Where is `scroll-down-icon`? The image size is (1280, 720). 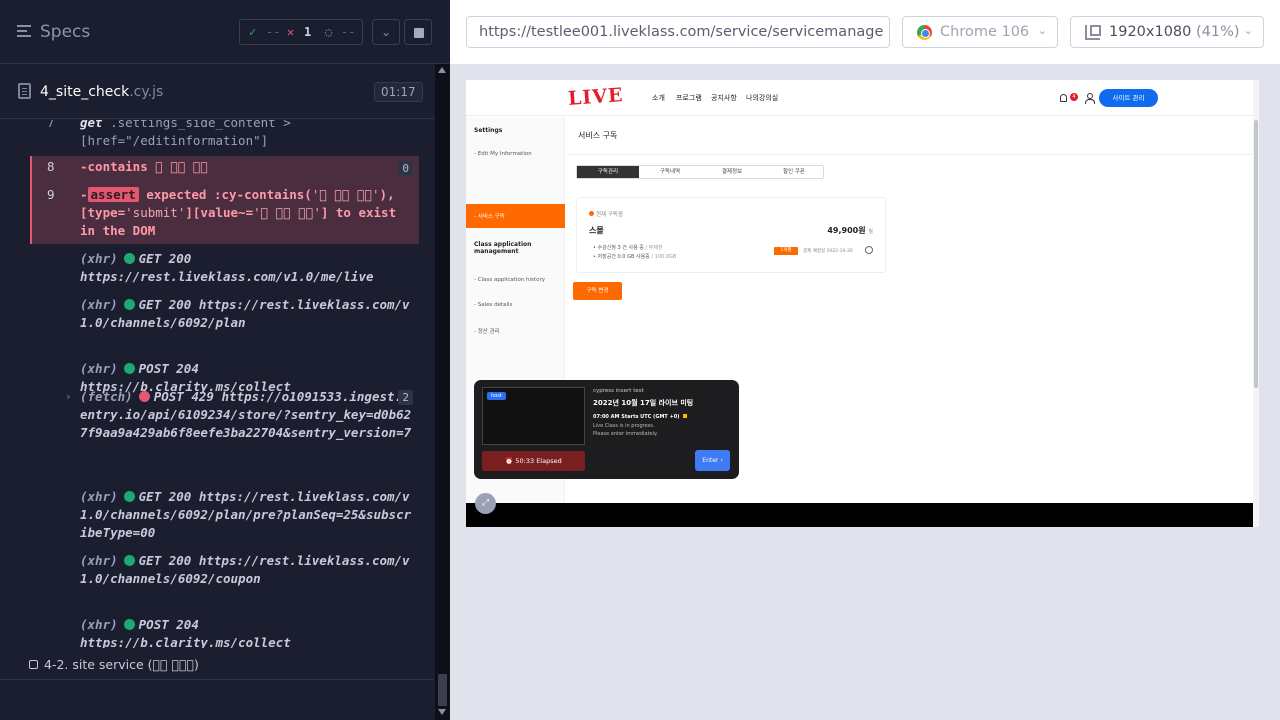 scroll-down-icon is located at coordinates (442, 712).